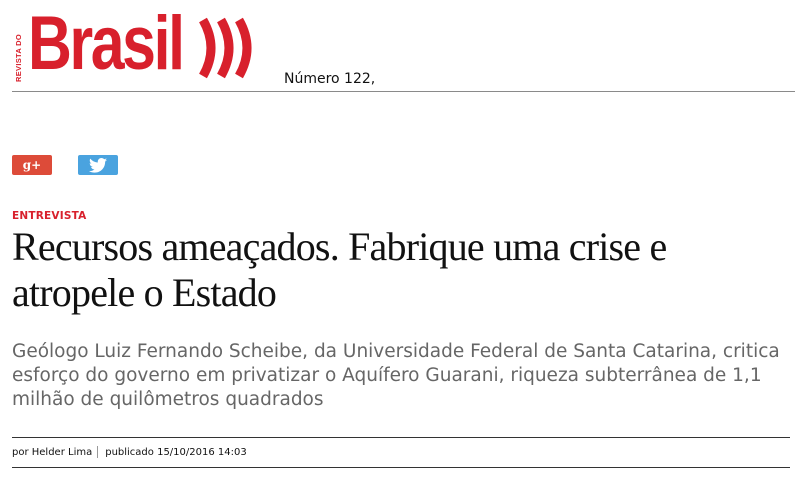 Image resolution: width=805 pixels, height=486 pixels. What do you see at coordinates (98, 452) in the screenshot?
I see `byline-separator` at bounding box center [98, 452].